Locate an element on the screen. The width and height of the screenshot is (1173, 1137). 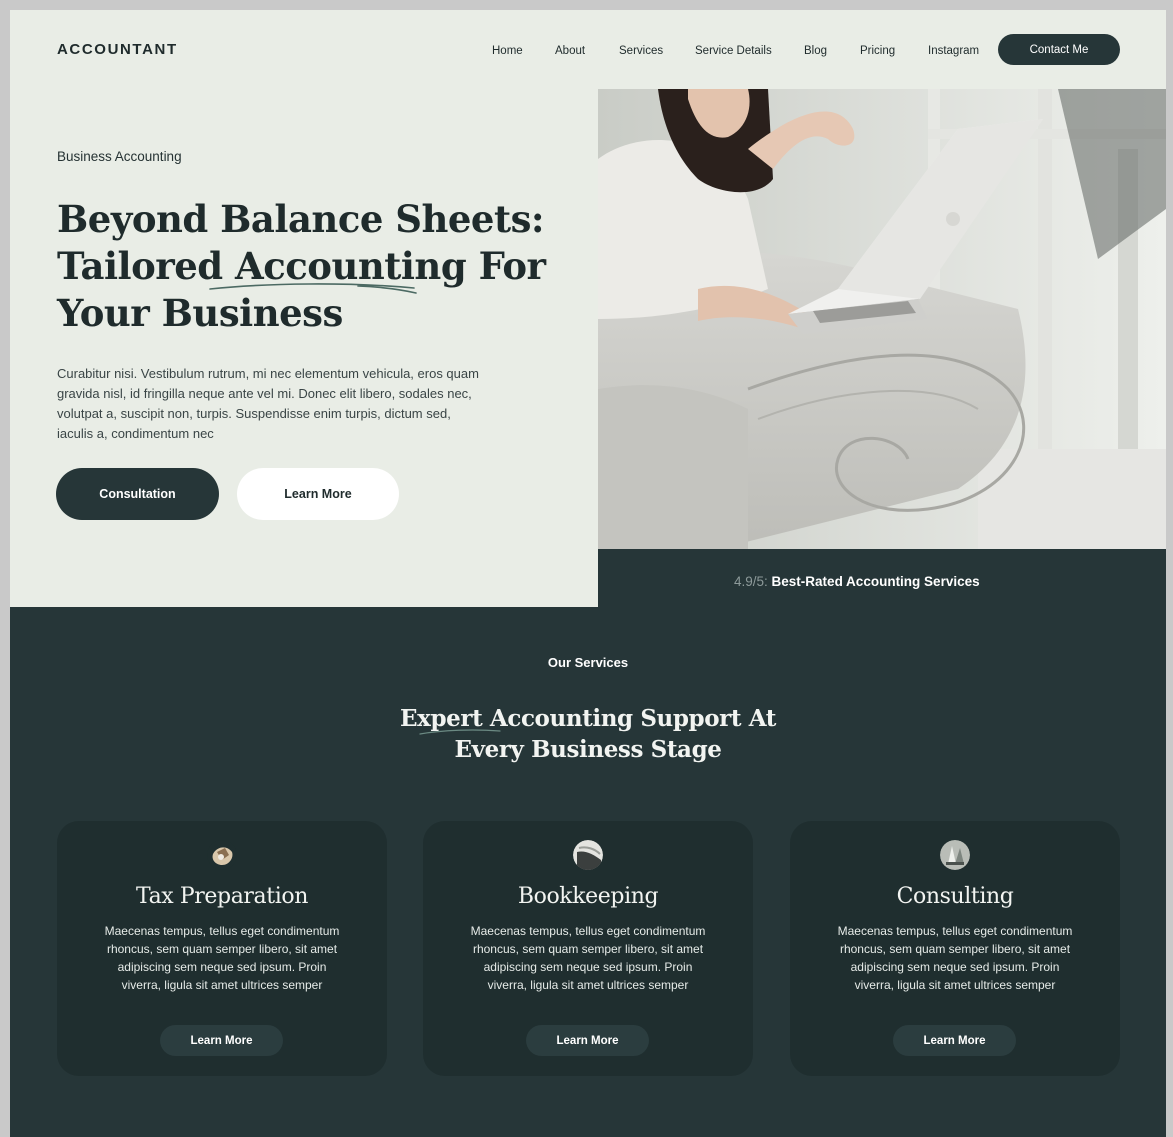
rating-label: Best-Rated Accounting Services is located at coordinates (875, 581).